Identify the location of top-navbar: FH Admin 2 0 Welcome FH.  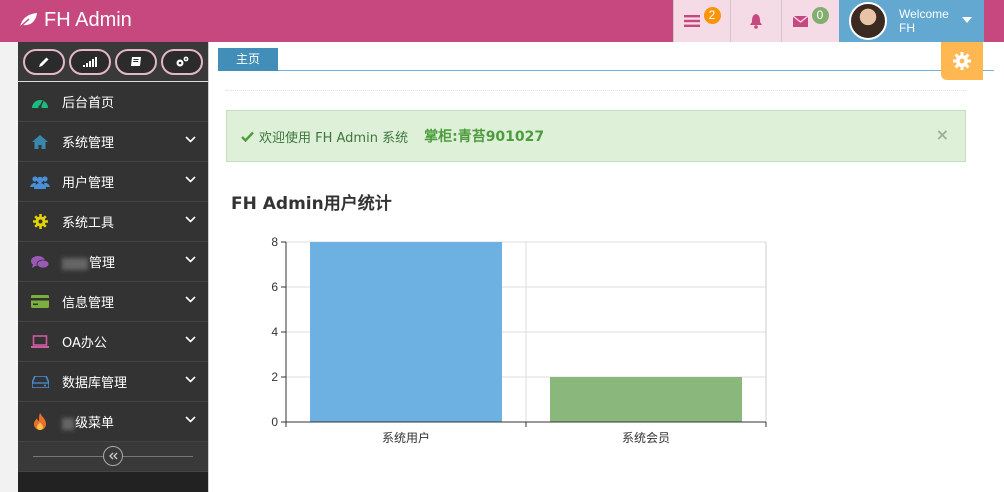
(502, 21).